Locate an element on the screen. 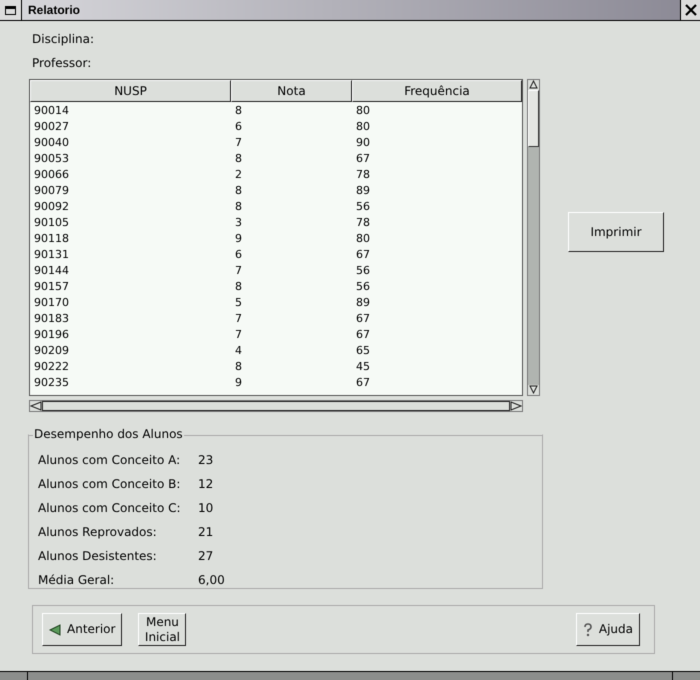  field-label: Professor: is located at coordinates (62, 63).